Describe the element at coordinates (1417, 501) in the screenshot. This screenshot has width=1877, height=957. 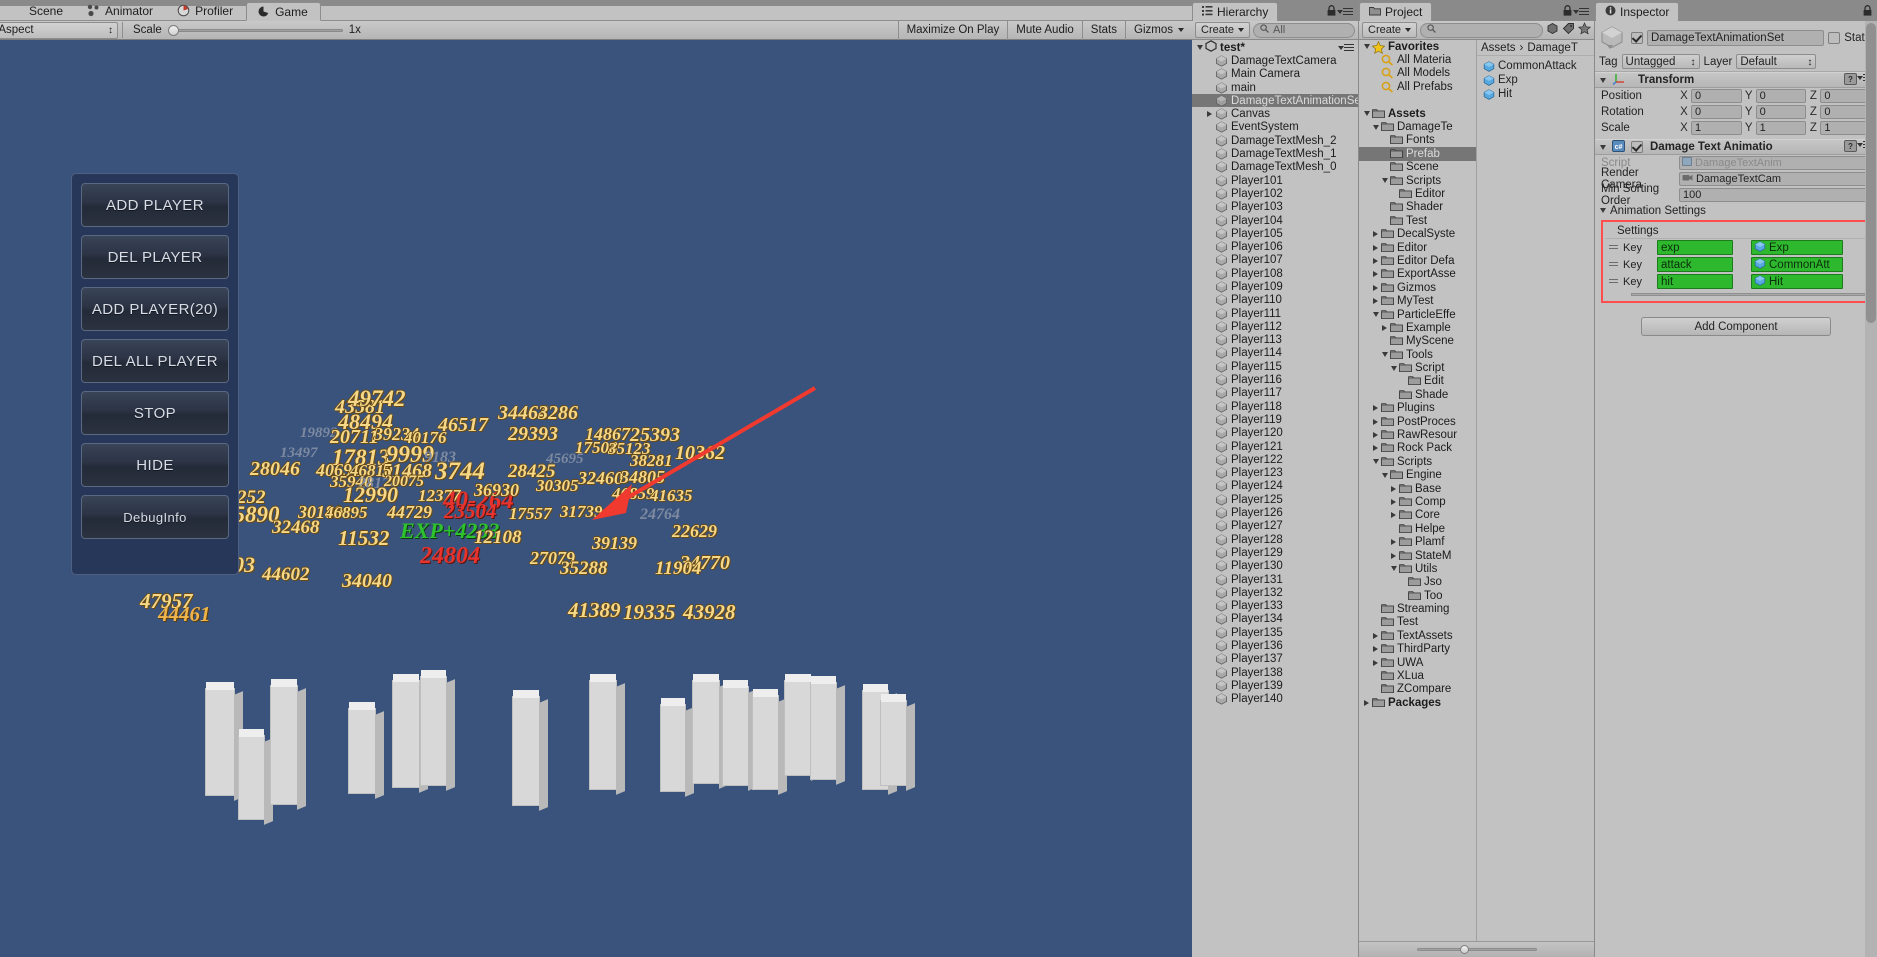
I see `project-tree-item: Comp` at that location.